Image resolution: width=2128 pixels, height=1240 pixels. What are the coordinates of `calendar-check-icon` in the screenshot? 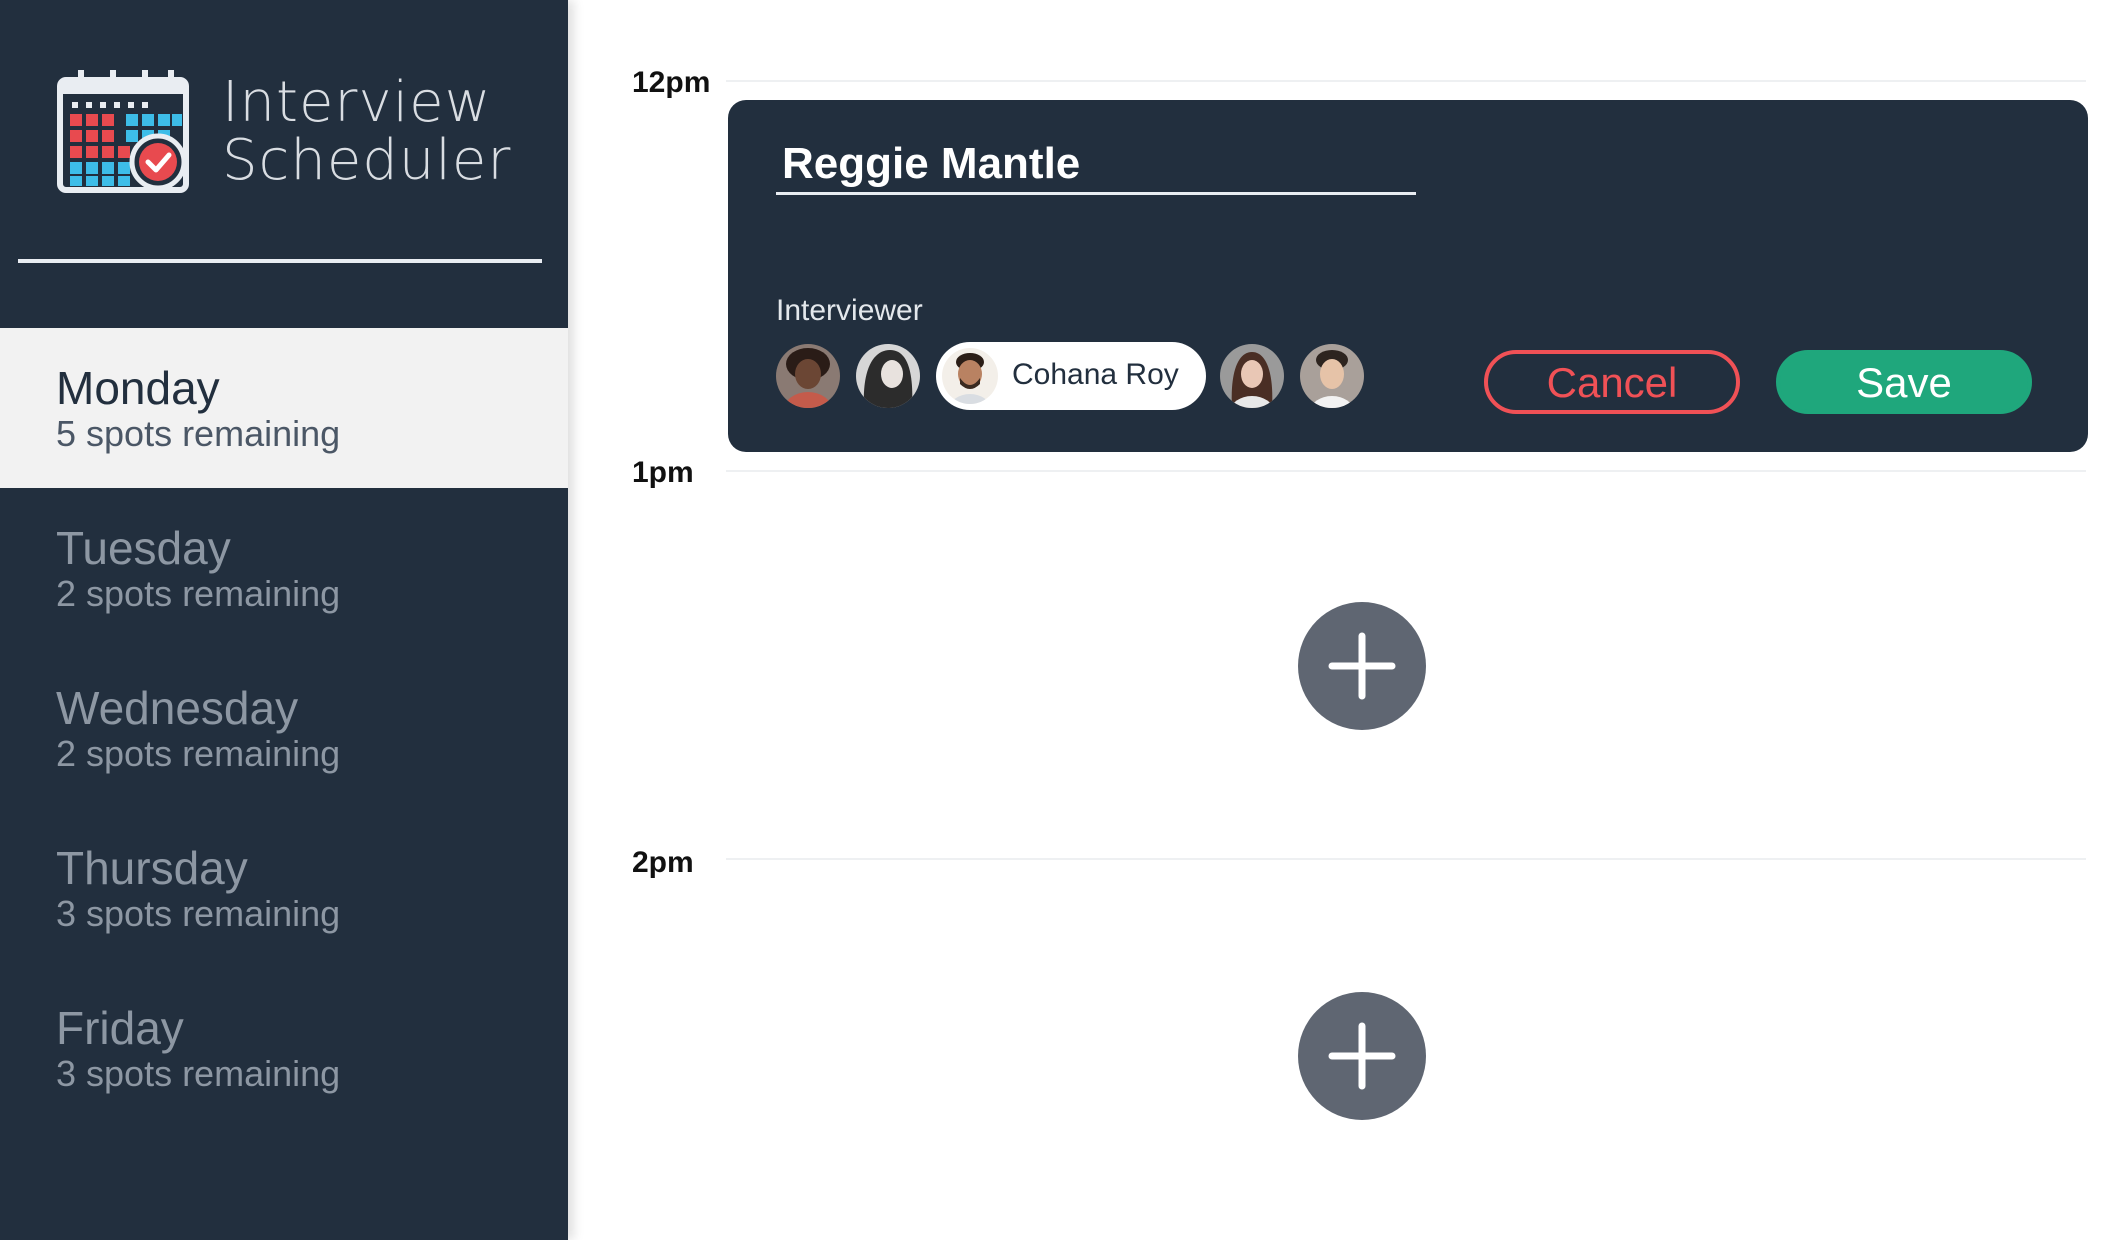 It's located at (123, 131).